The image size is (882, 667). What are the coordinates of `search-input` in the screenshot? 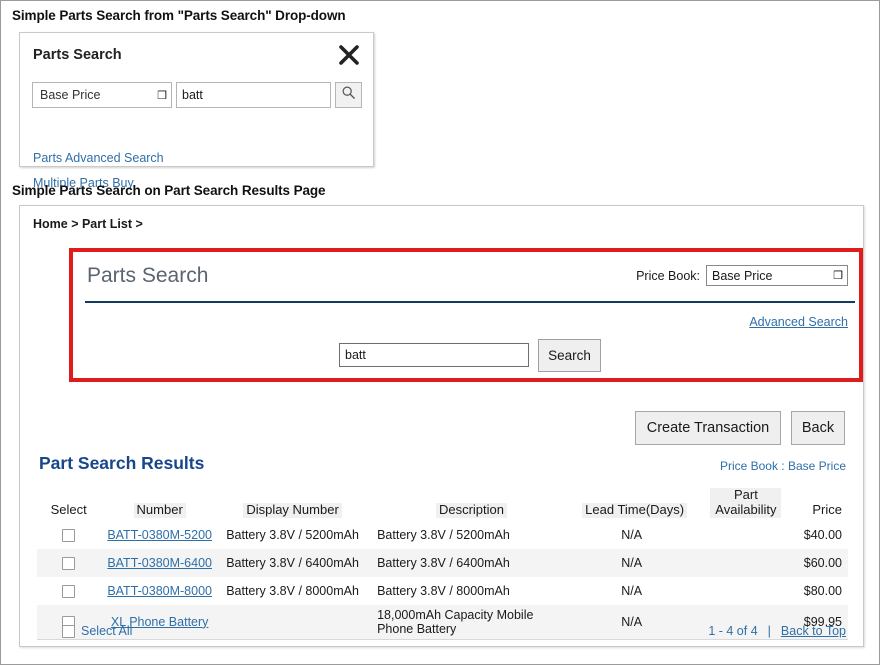 It's located at (434, 355).